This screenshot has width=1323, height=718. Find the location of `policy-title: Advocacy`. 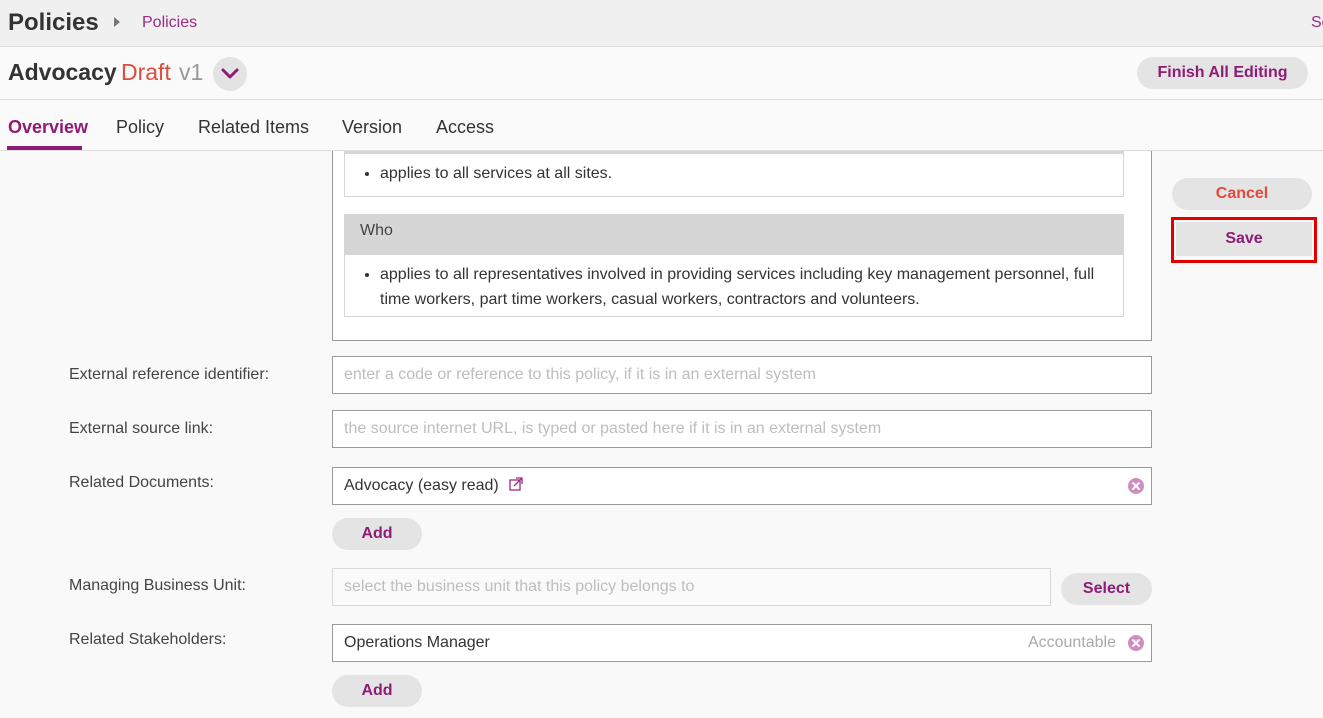

policy-title: Advocacy is located at coordinates (62, 72).